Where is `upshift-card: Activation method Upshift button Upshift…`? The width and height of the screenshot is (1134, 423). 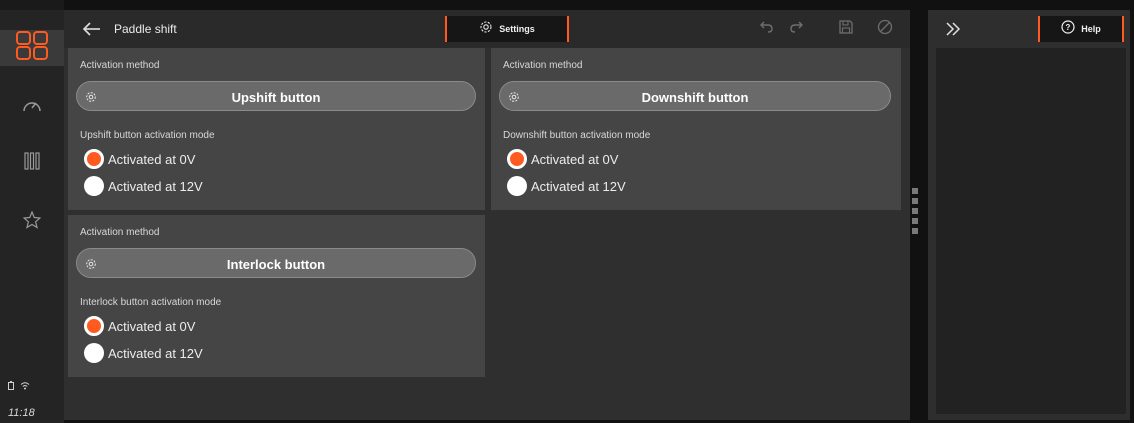
upshift-card: Activation method Upshift button Upshift… is located at coordinates (276, 129).